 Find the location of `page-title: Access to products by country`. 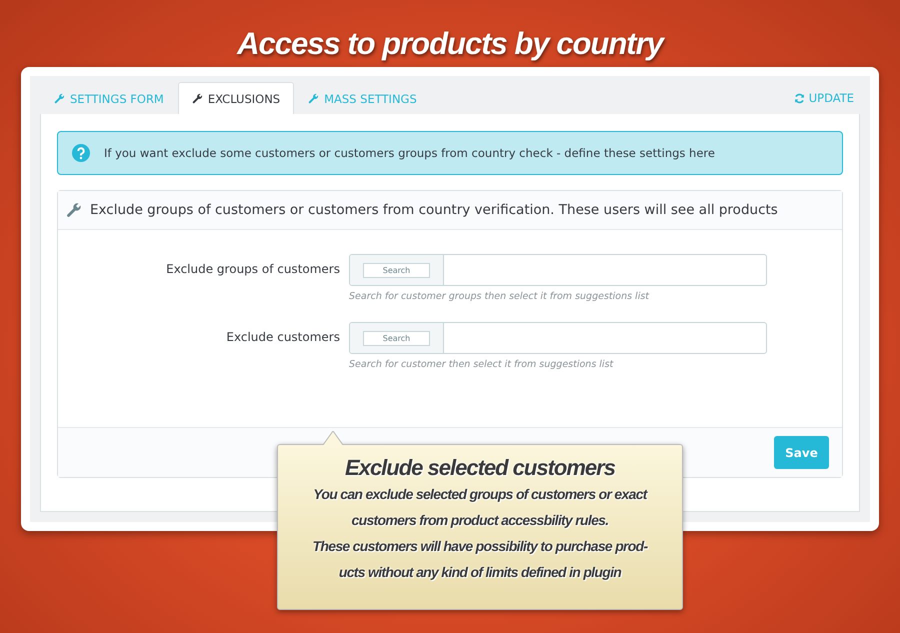

page-title: Access to products by country is located at coordinates (451, 43).